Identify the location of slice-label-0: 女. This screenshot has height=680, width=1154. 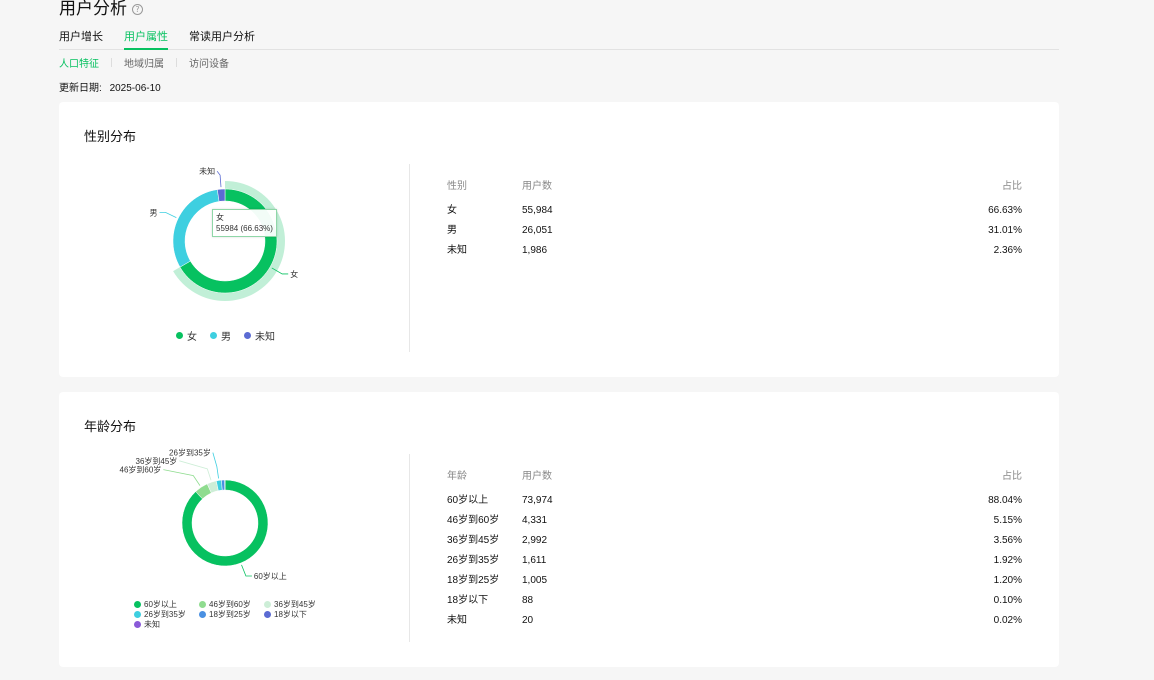
(294, 274).